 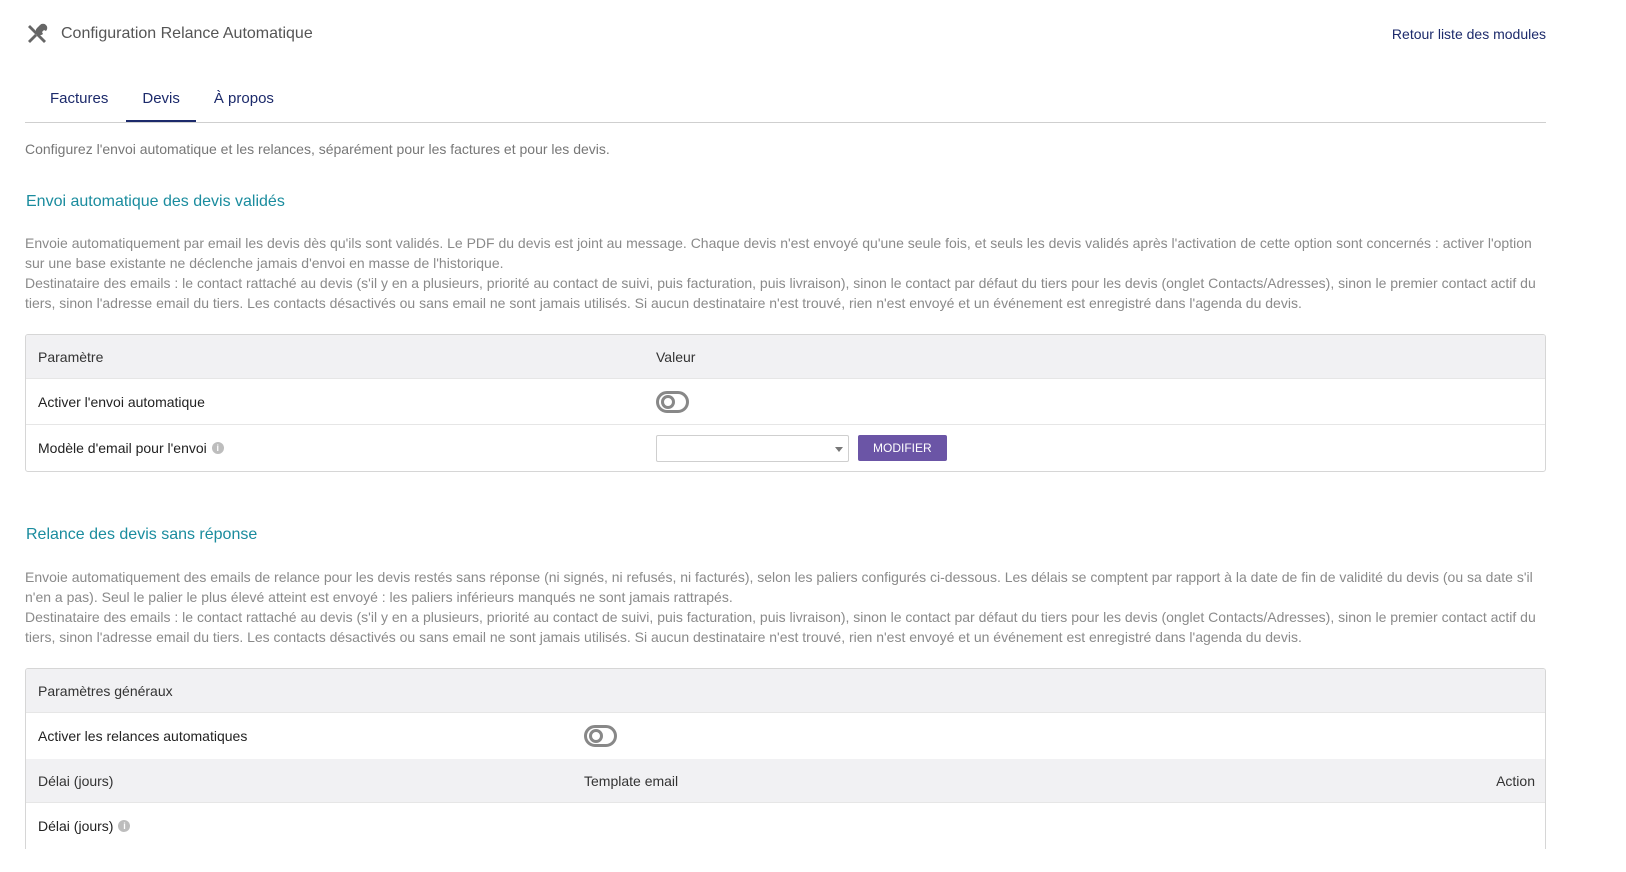 What do you see at coordinates (1469, 34) in the screenshot?
I see `back-to-modules-link: Retour liste des modules` at bounding box center [1469, 34].